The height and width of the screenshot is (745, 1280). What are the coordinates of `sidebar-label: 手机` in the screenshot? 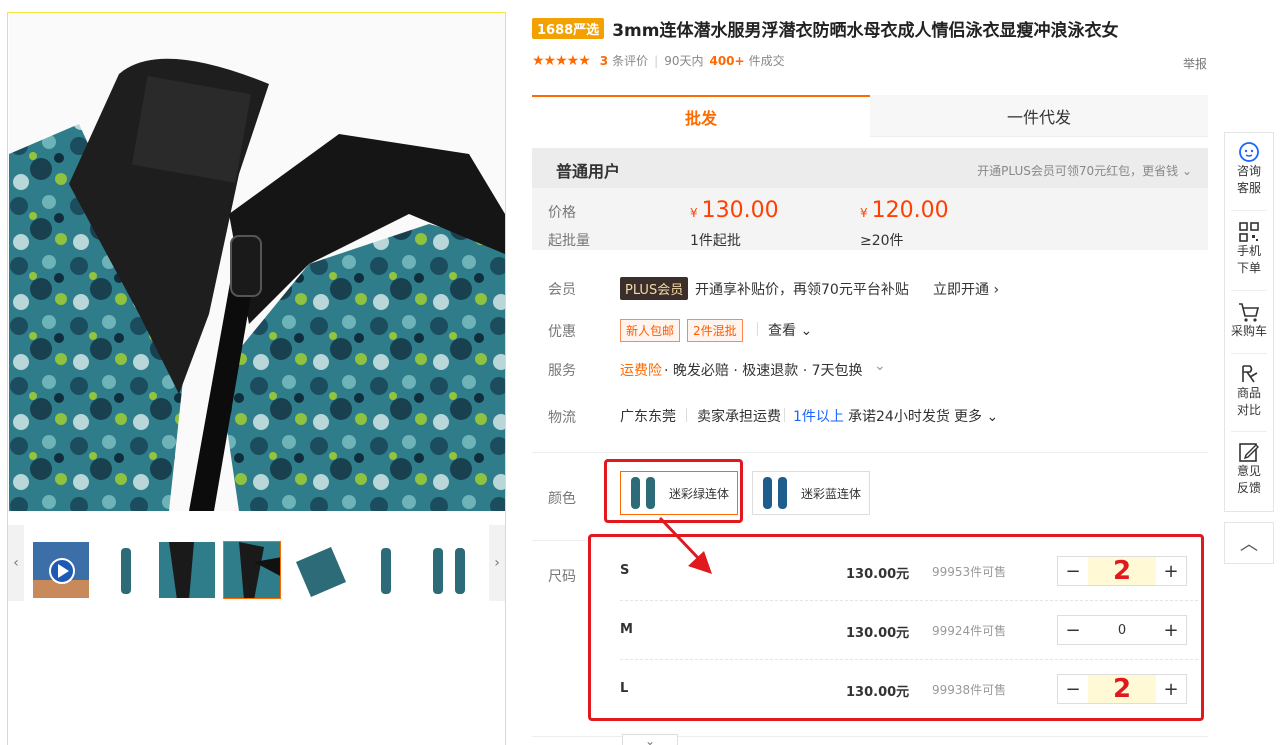 It's located at (1248, 251).